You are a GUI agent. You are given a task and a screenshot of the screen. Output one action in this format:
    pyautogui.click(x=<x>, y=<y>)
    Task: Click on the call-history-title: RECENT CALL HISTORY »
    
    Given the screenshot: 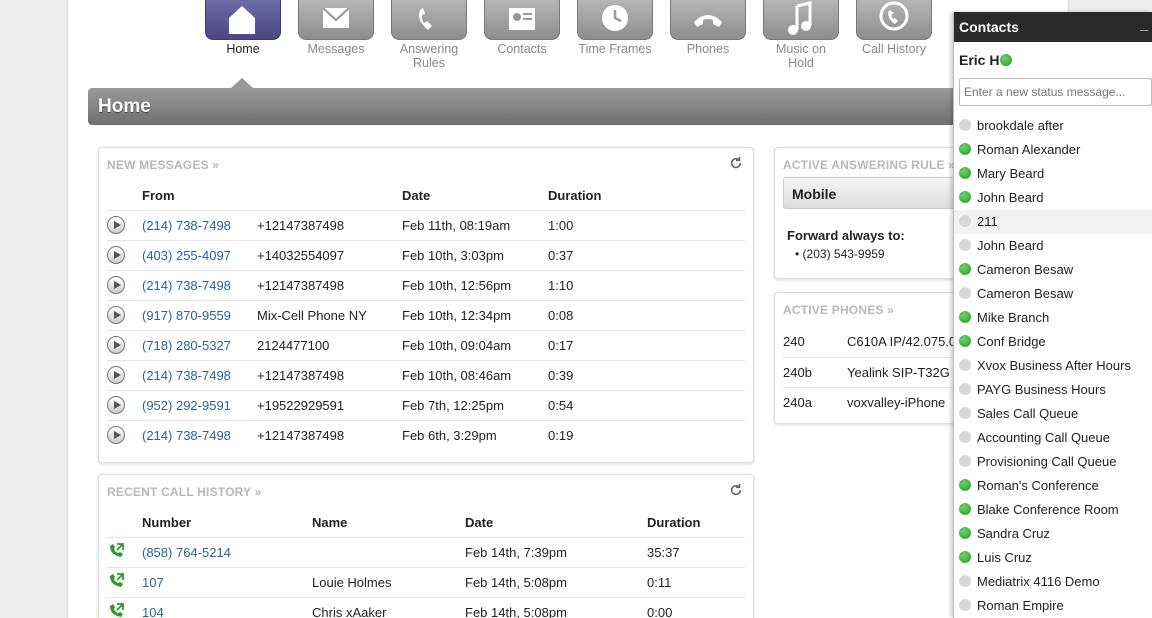 What is the action you would take?
    pyautogui.click(x=184, y=492)
    